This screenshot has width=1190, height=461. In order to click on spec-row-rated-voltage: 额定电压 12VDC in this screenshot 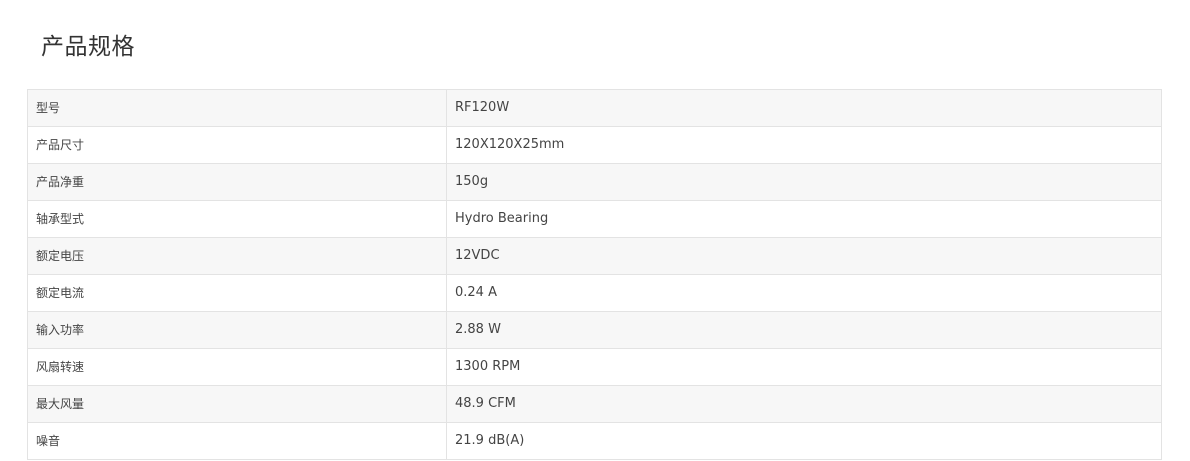, I will do `click(594, 256)`.